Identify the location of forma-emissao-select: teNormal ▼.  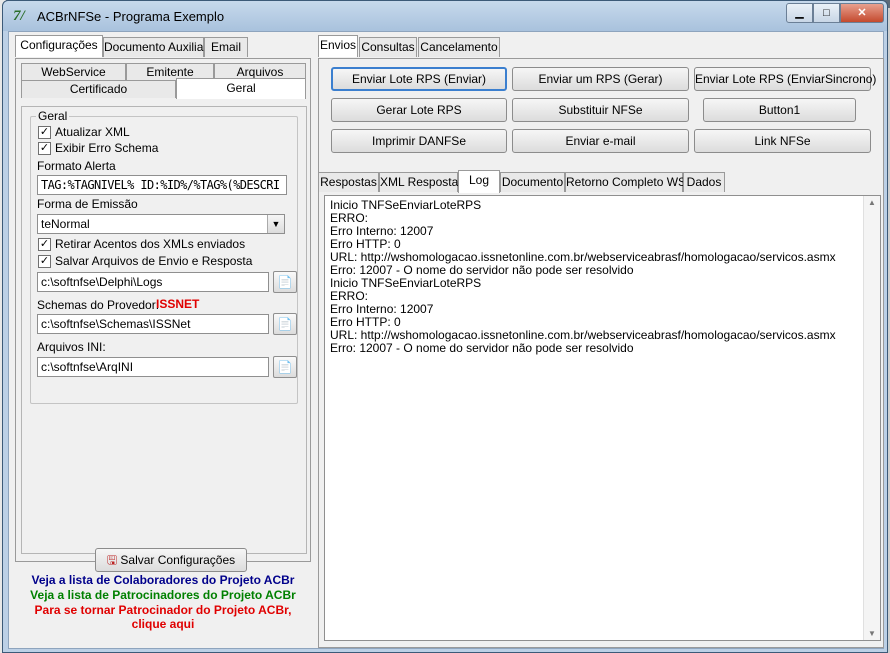
(161, 224).